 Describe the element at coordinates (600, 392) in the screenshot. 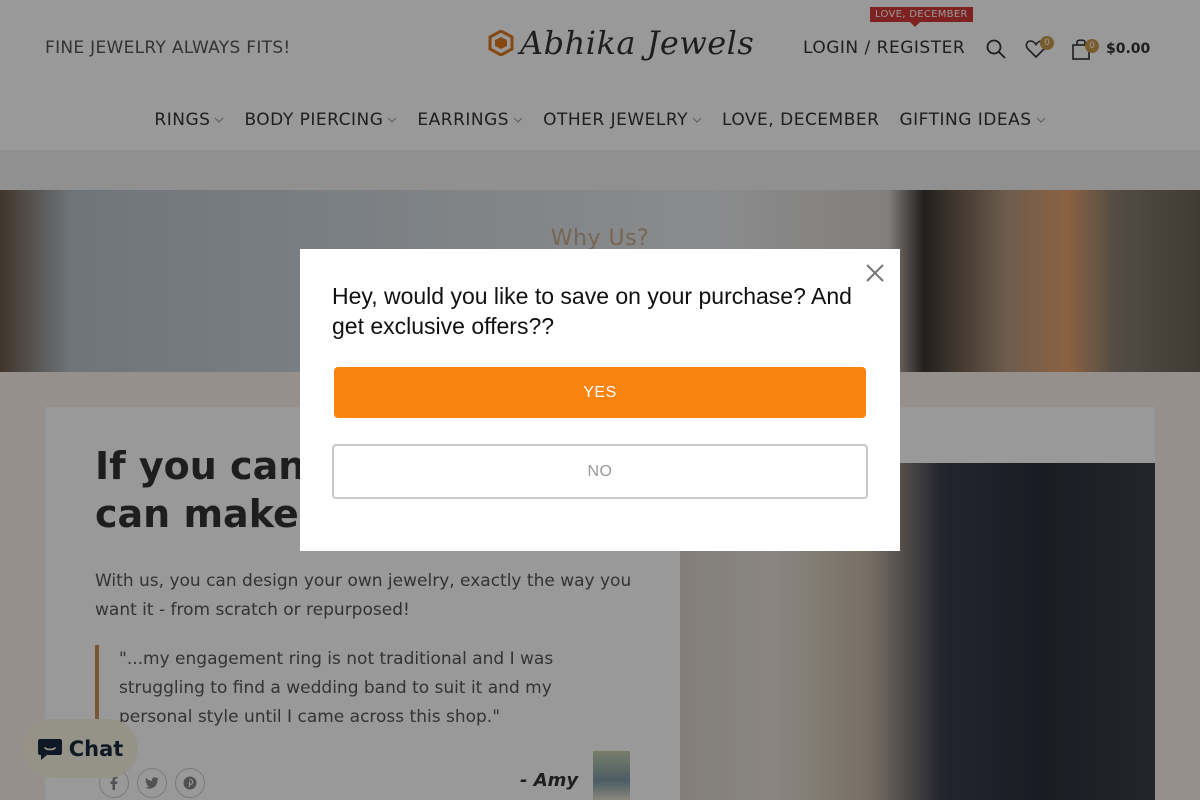

I see `yes-button: YES` at that location.